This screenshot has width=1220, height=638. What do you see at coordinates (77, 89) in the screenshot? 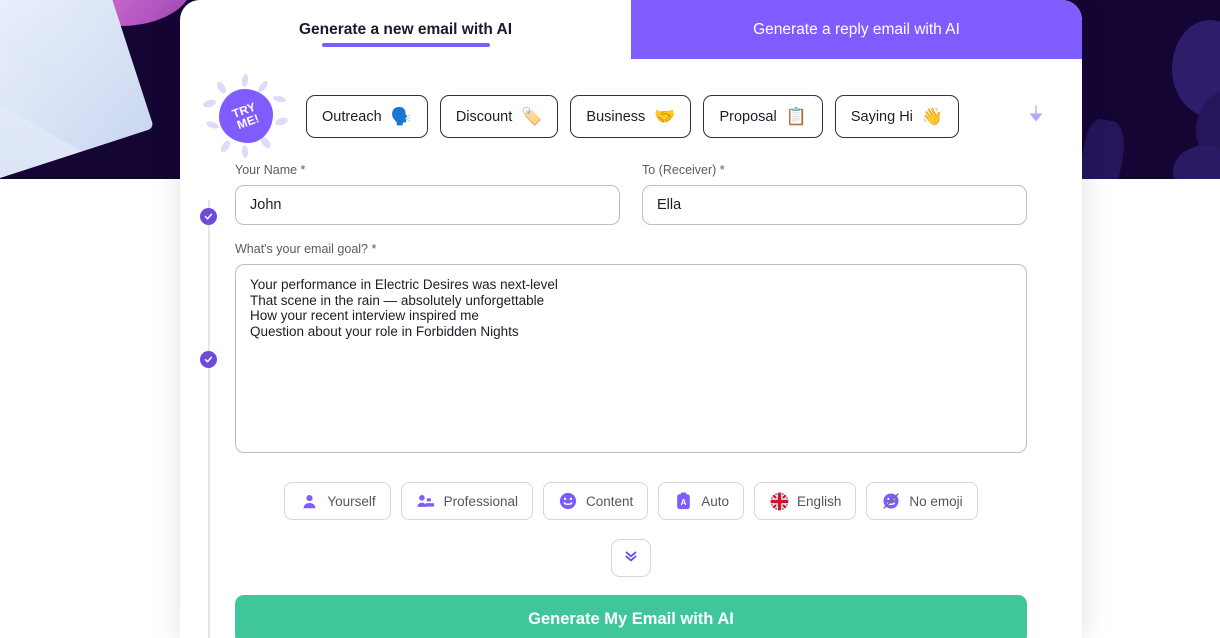
I see `envelope-illustration` at bounding box center [77, 89].